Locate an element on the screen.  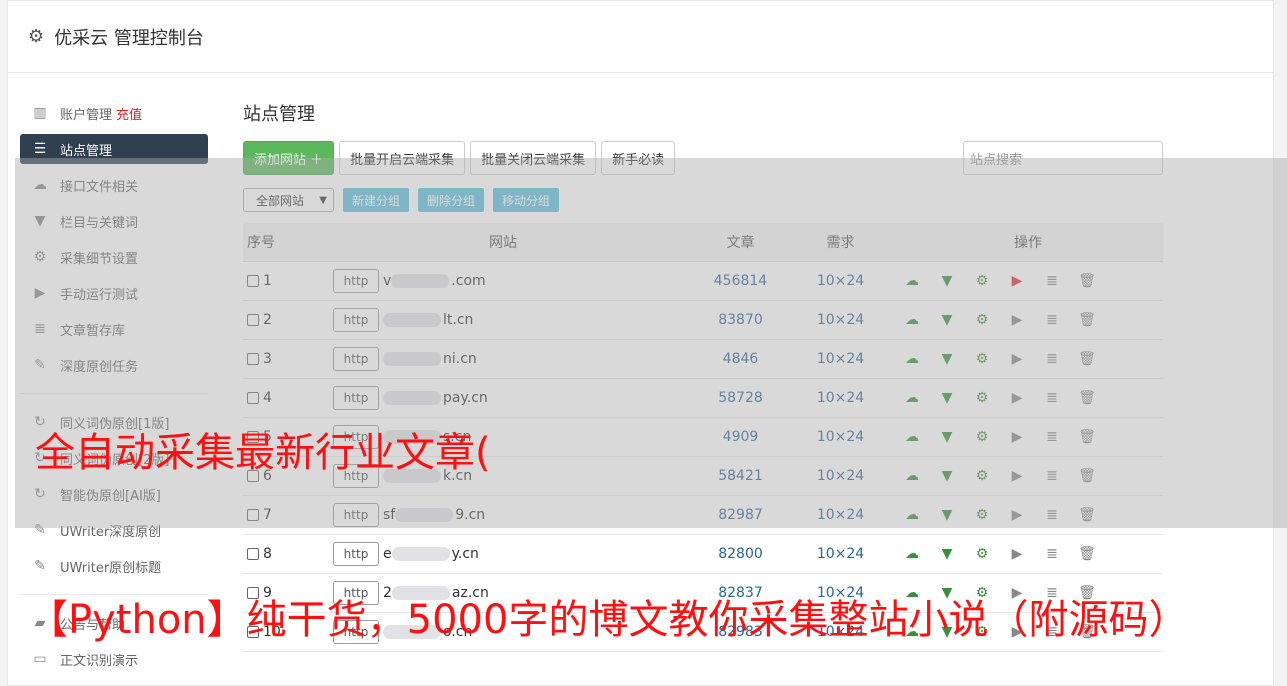
page-title: 站点管理 is located at coordinates (279, 114).